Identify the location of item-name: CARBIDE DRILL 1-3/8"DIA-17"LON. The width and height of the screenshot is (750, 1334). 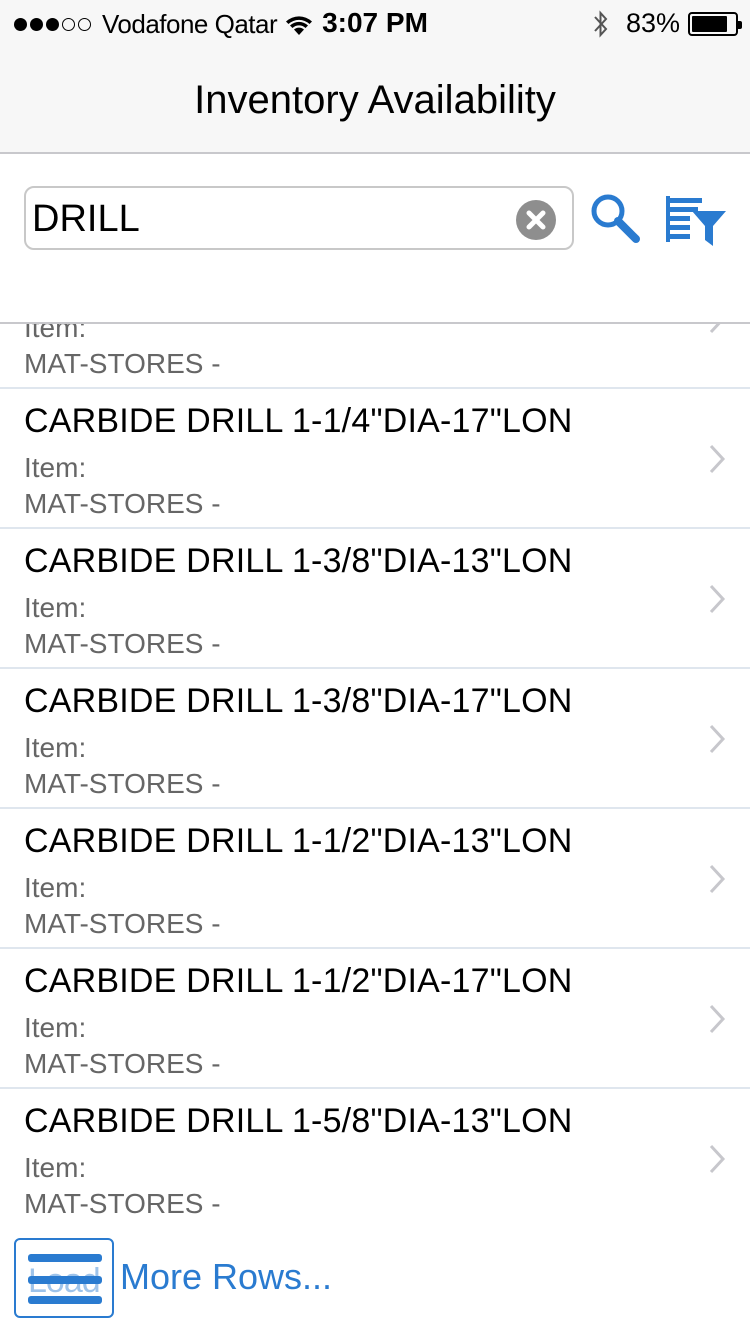
(298, 701).